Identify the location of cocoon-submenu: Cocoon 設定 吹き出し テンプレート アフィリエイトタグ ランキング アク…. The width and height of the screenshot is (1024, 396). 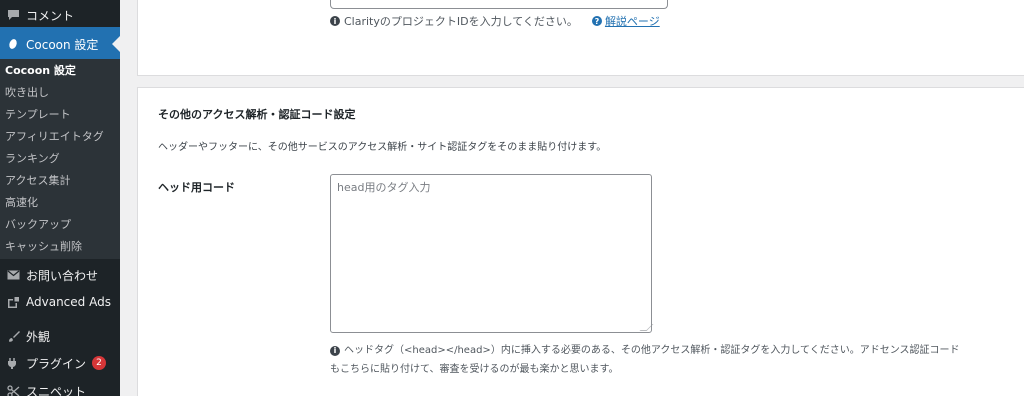
(60, 159).